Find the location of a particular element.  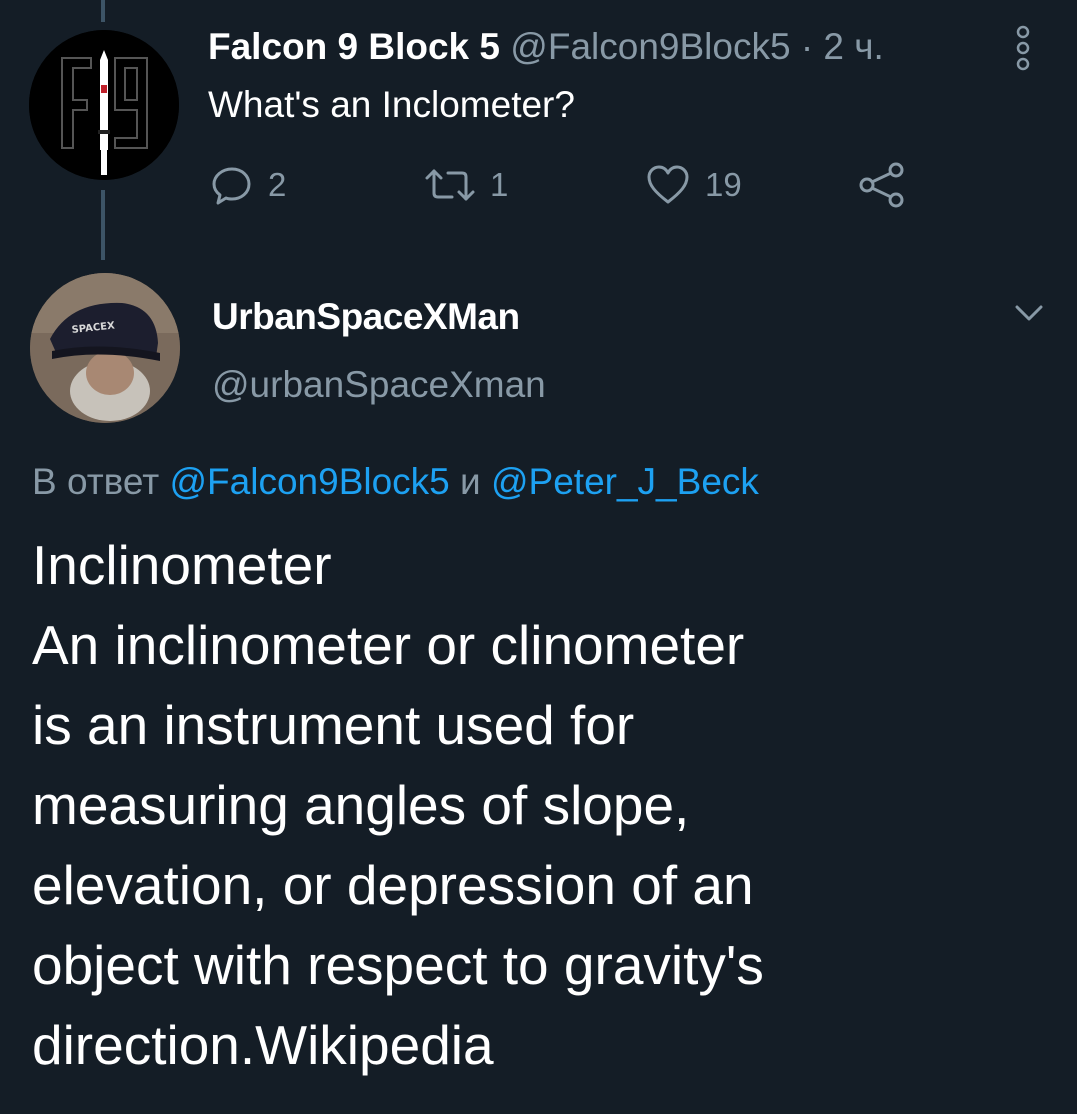

tweet1-author-handle: @Falcon9Block5 is located at coordinates (650, 46).